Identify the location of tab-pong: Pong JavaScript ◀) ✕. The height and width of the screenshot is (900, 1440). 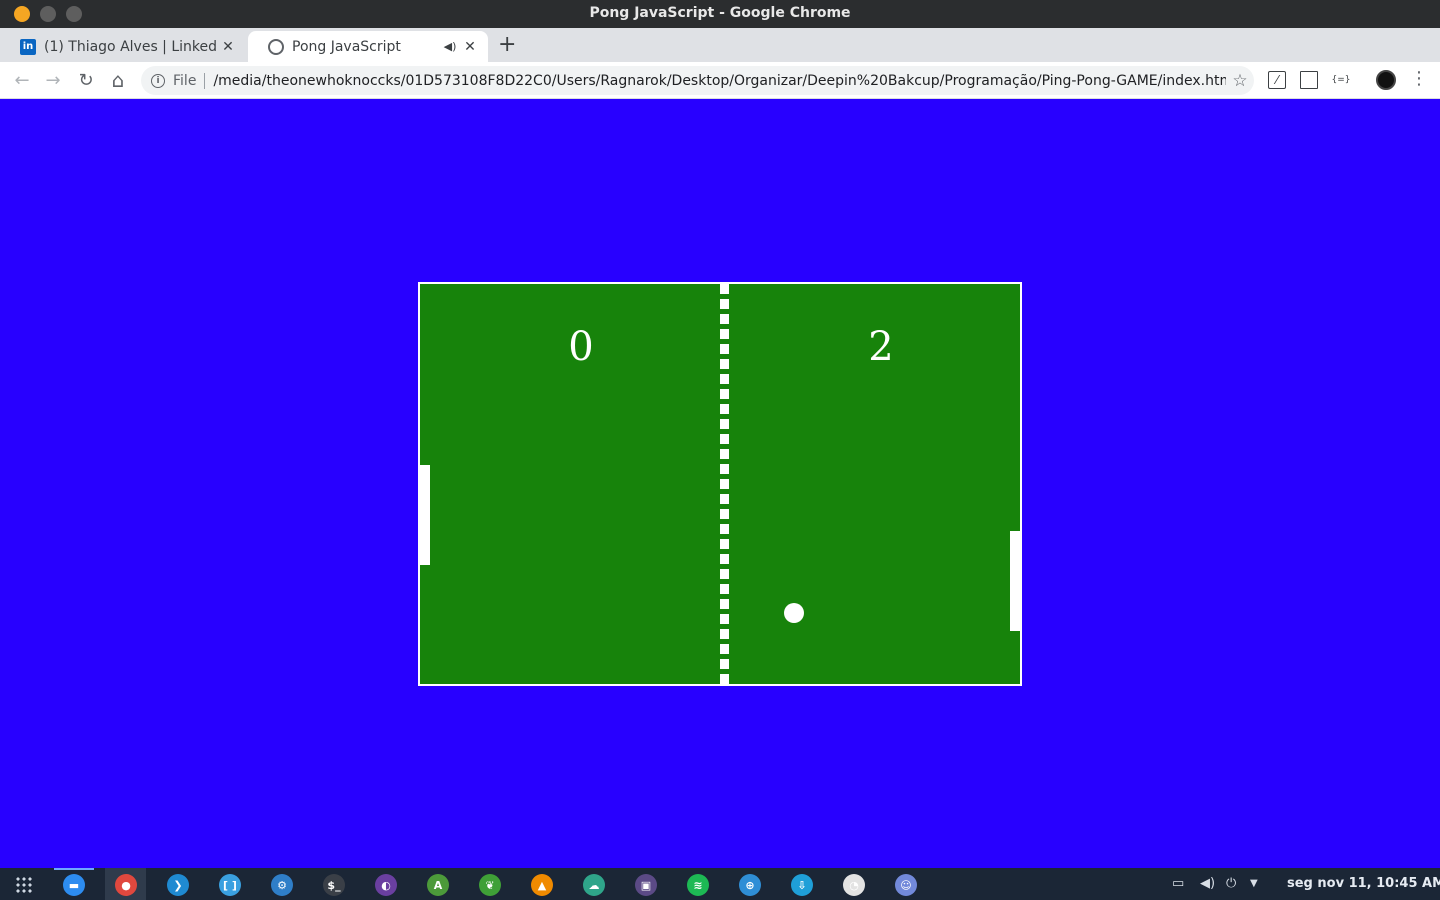
(368, 46).